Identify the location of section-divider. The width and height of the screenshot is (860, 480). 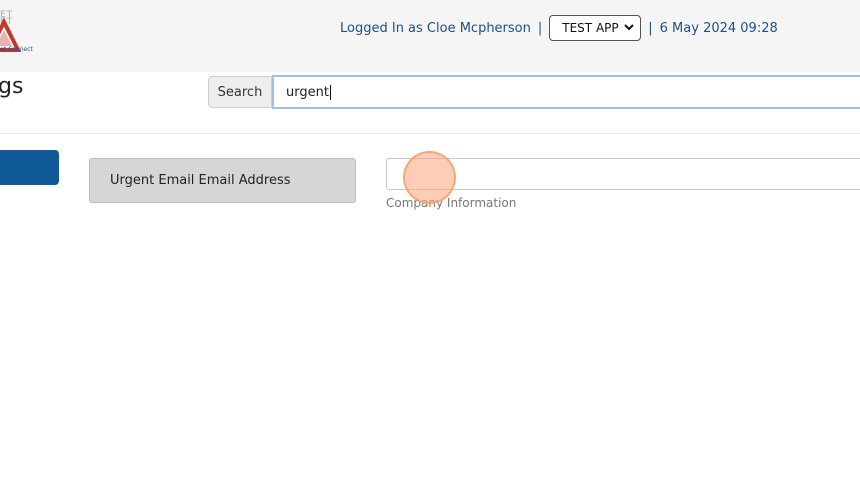
(430, 133).